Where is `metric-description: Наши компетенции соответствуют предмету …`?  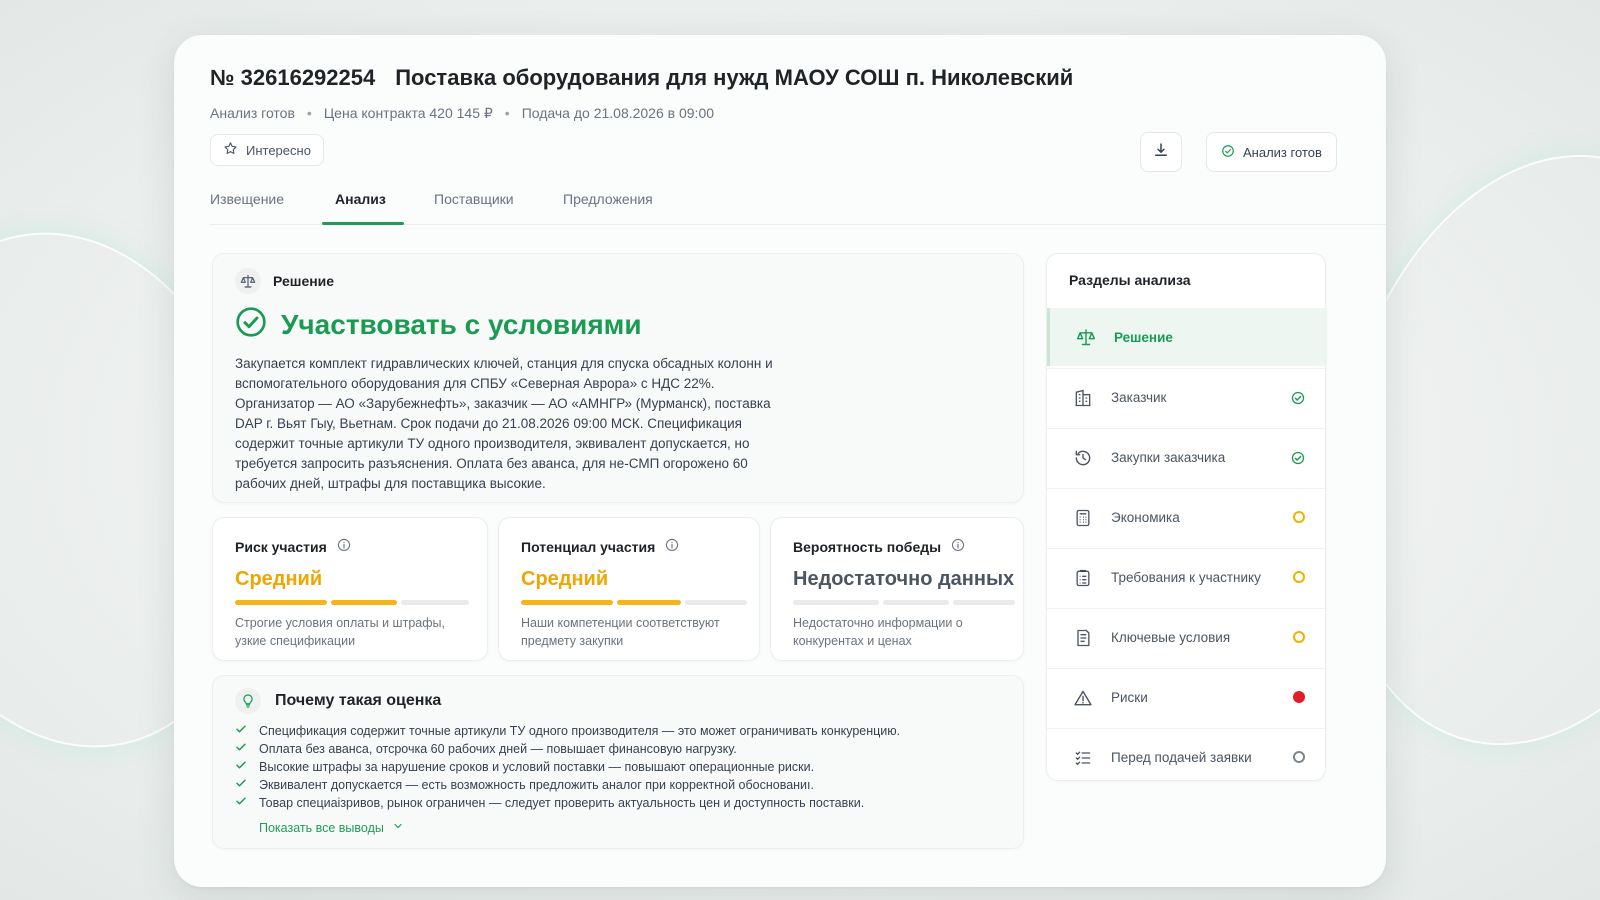 metric-description: Наши компетенции соответствуют предмету … is located at coordinates (620, 632).